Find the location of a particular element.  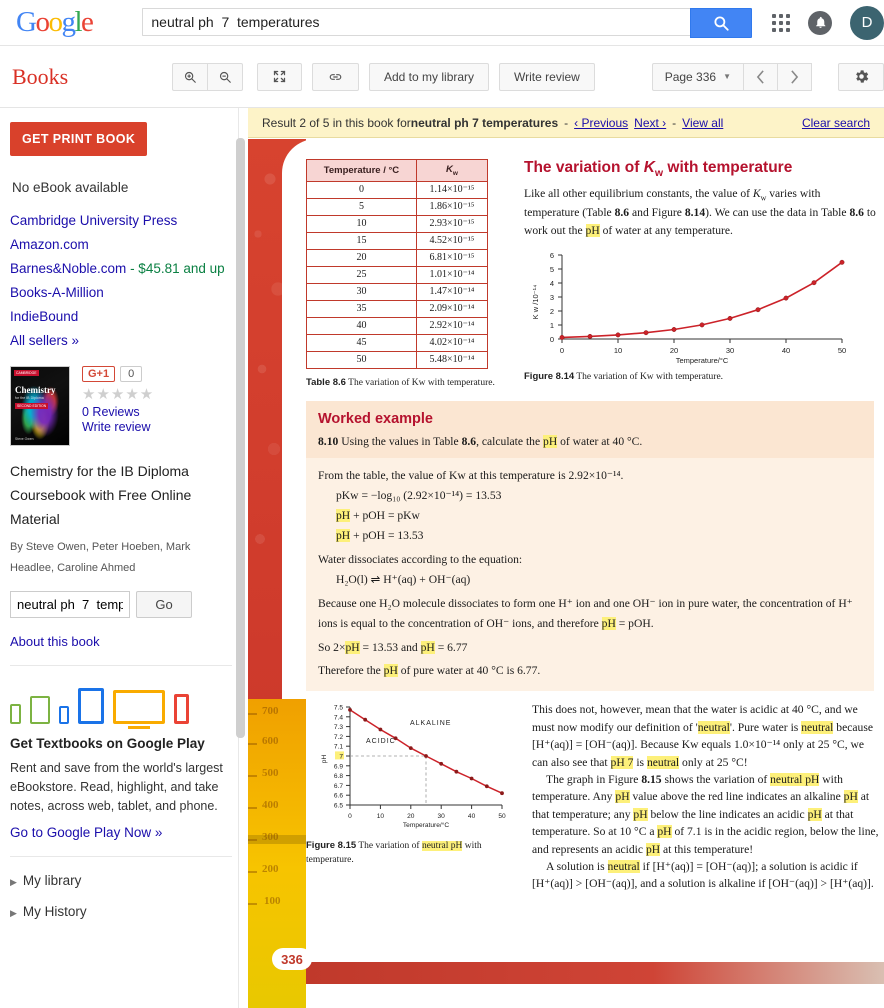

table-row: 45 4.02×10⁻¹⁴ is located at coordinates (397, 342).